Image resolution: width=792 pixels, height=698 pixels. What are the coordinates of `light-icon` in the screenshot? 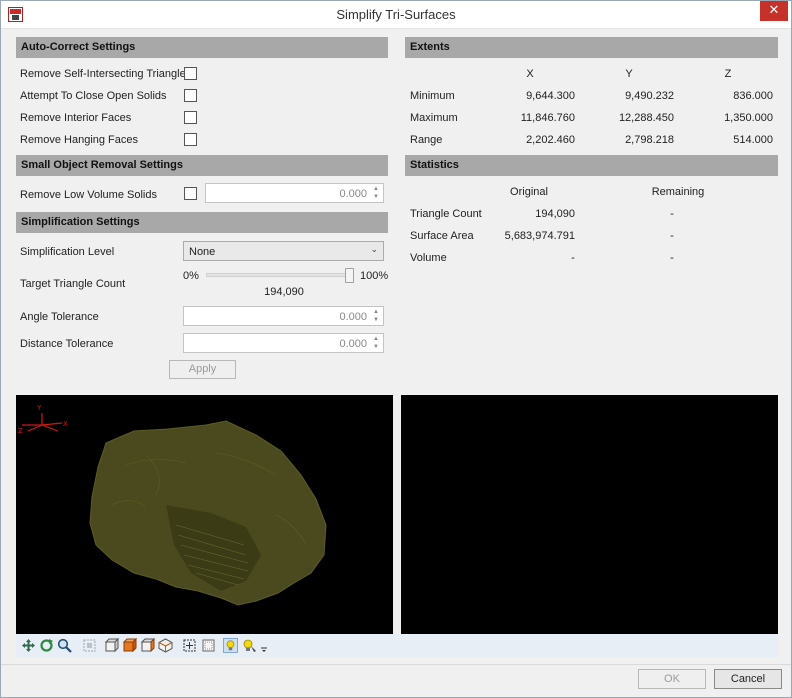 It's located at (230, 645).